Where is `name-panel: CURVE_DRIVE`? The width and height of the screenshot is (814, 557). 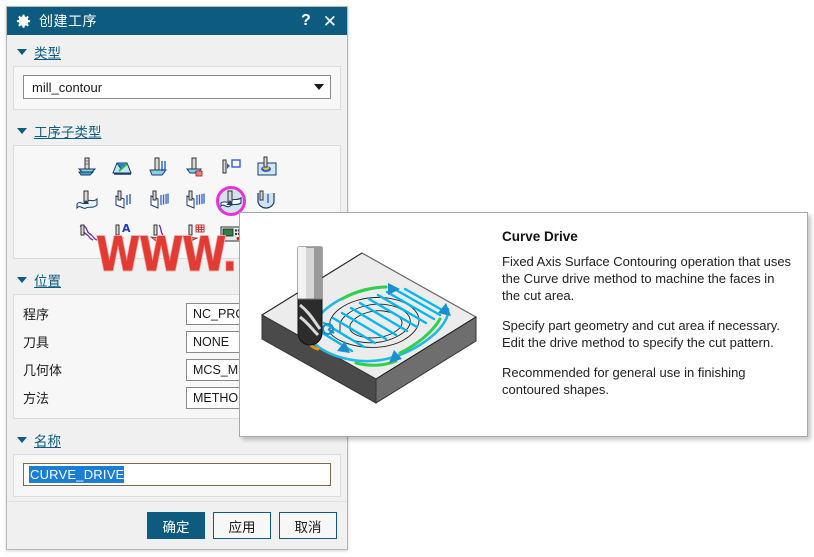 name-panel: CURVE_DRIVE is located at coordinates (177, 475).